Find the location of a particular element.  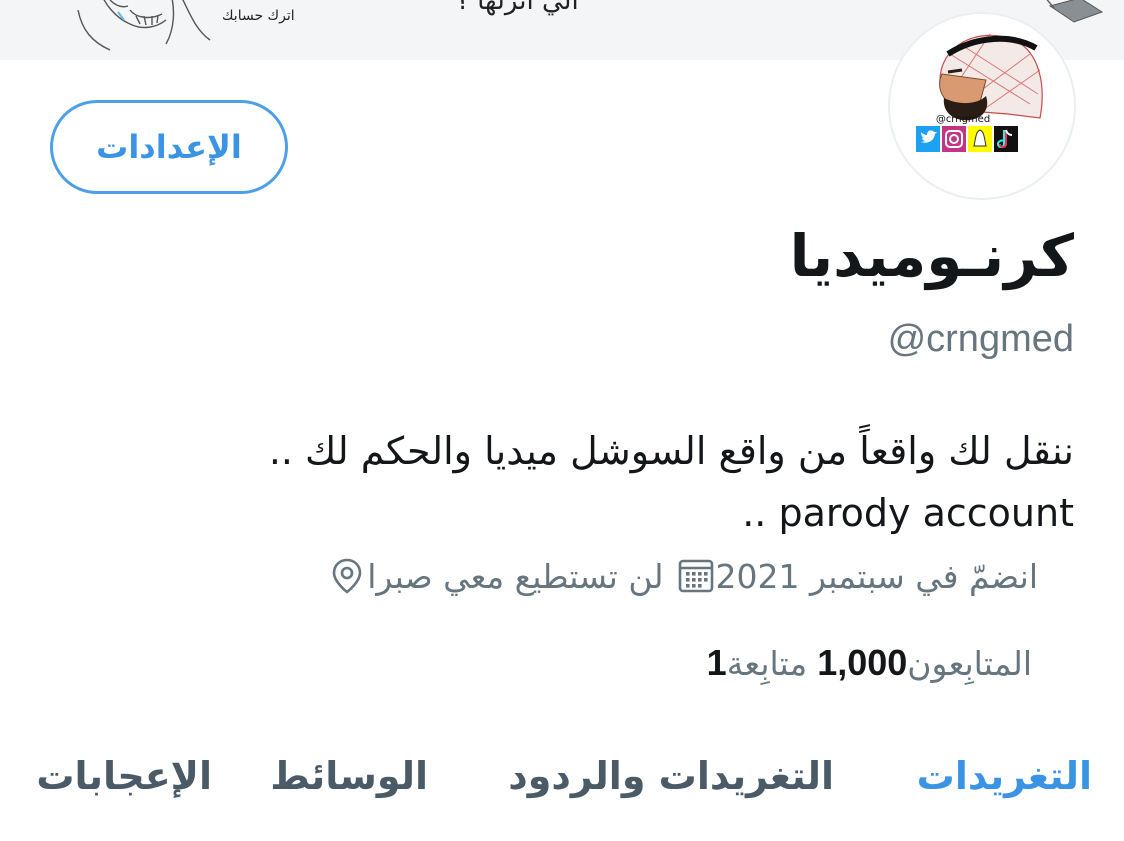

profile-joined-date: انضمّ في سبتمبر 2021 is located at coordinates (851, 576).